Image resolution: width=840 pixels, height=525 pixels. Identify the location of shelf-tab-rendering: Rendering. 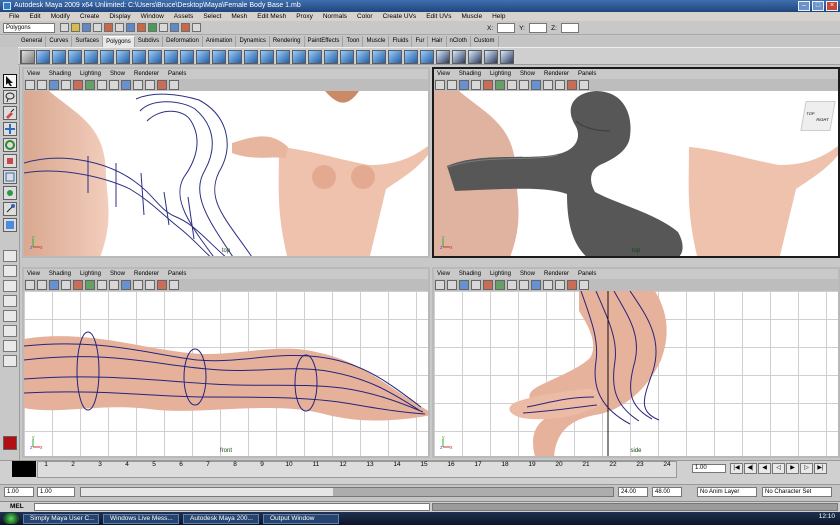
(287, 41).